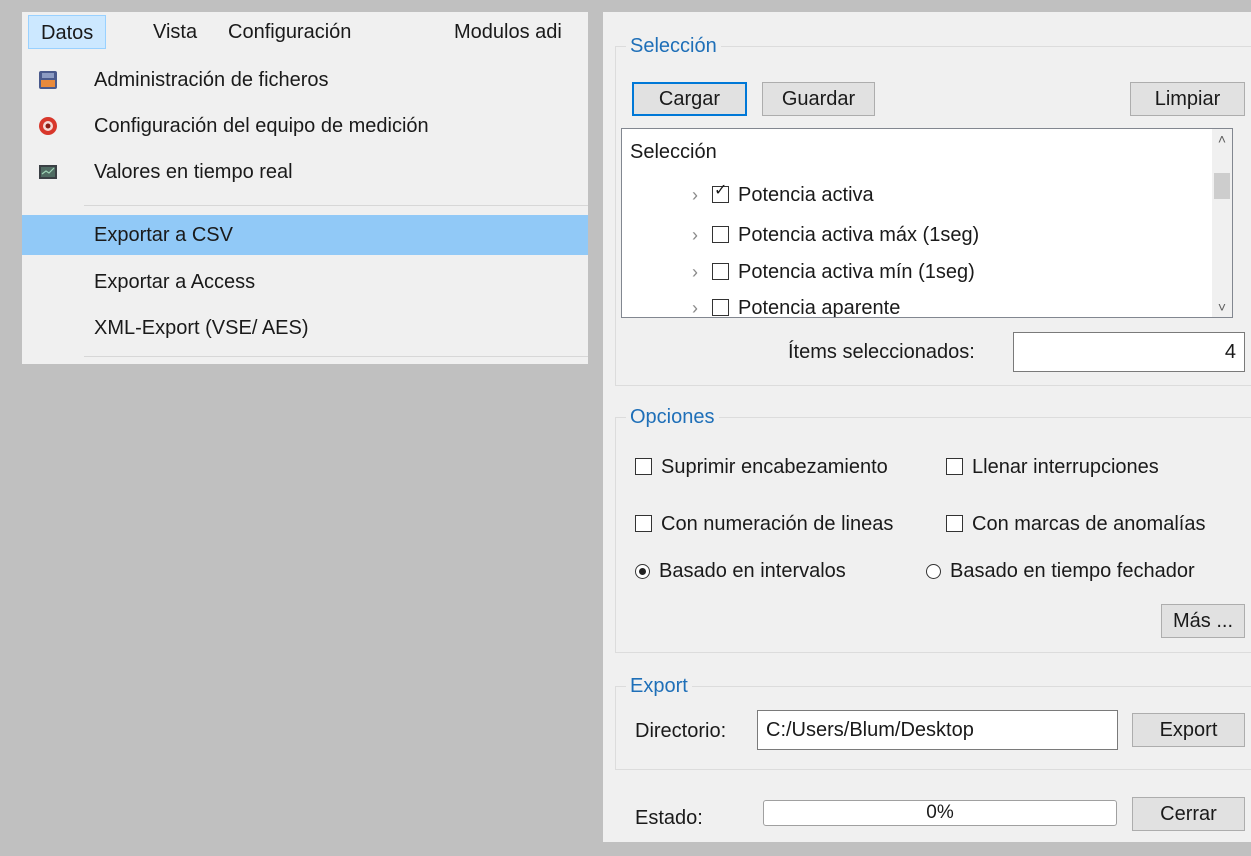 The width and height of the screenshot is (1251, 856). Describe the element at coordinates (508, 32) in the screenshot. I see `menubar-modulos: Modulos adi` at that location.